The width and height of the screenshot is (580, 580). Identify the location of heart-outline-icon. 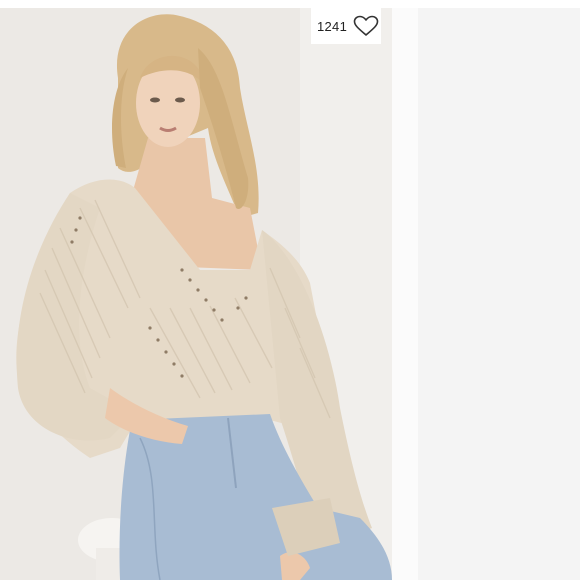
(366, 26).